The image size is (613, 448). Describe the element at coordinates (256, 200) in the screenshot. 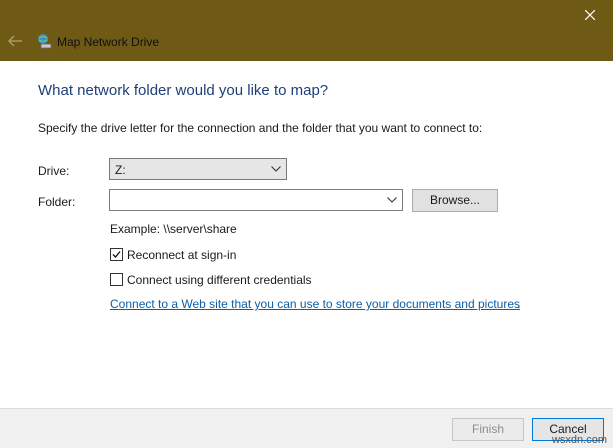

I see `folder-combobox` at that location.